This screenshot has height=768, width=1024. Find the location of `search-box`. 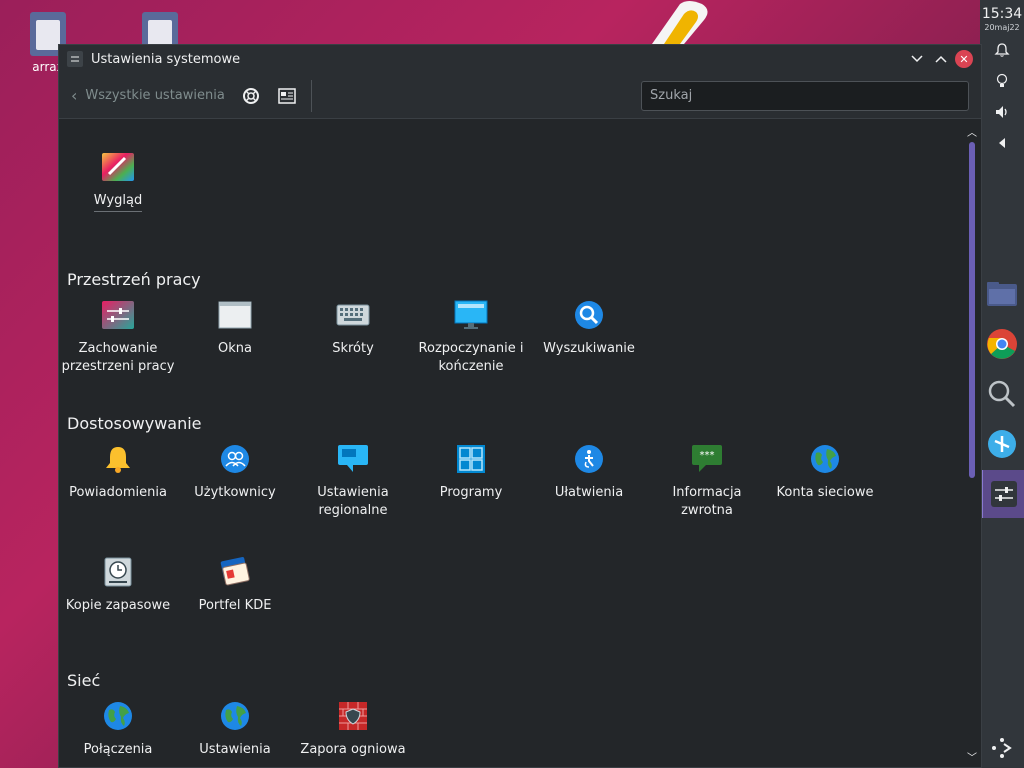

search-box is located at coordinates (805, 95).